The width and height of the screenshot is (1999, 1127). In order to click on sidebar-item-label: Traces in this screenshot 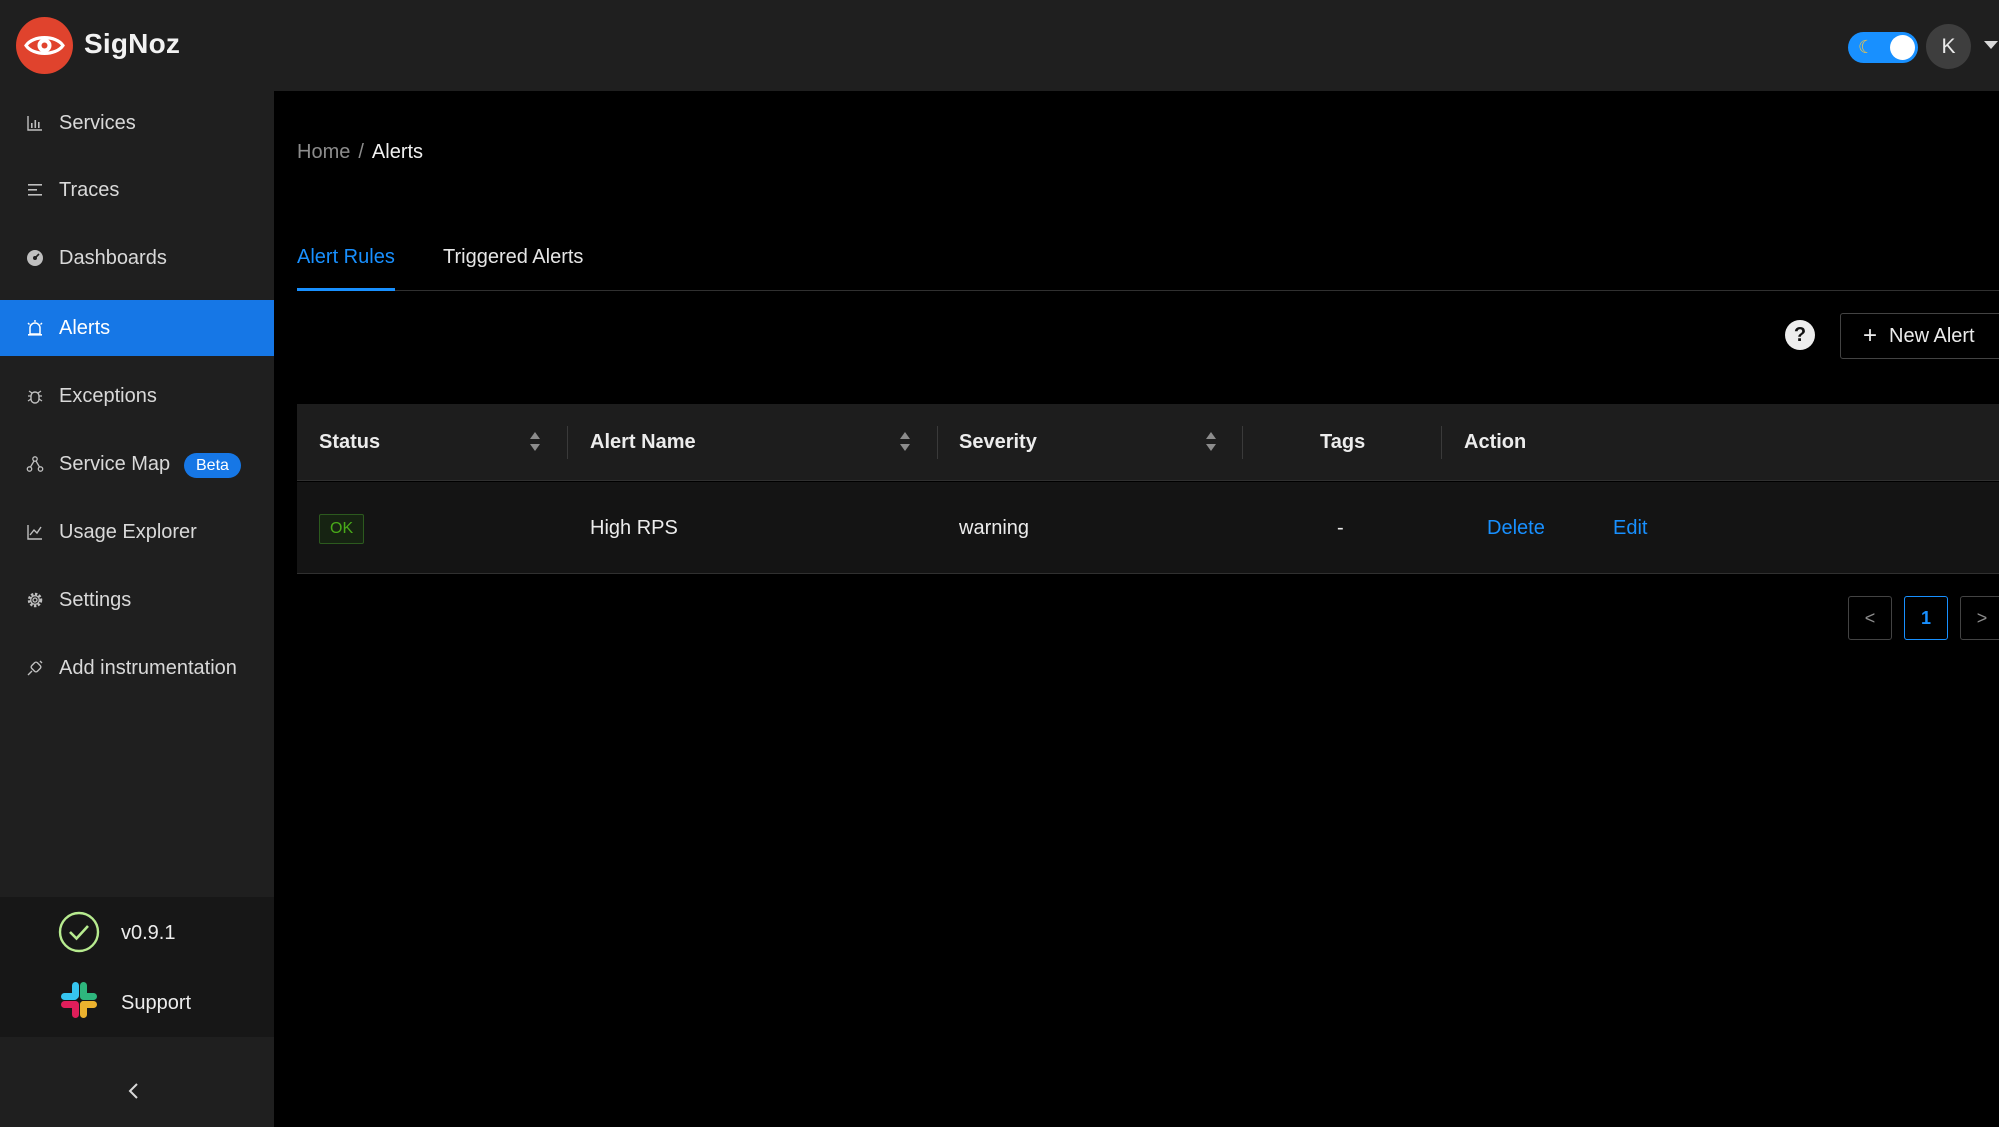, I will do `click(89, 189)`.